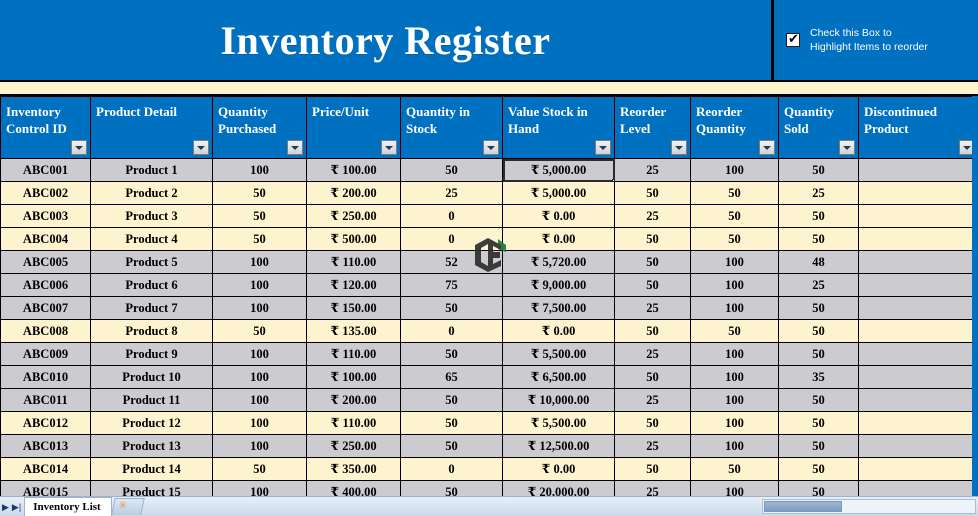 The image size is (978, 516). Describe the element at coordinates (803, 506) in the screenshot. I see `horizontal-scrollbar-thumb` at that location.